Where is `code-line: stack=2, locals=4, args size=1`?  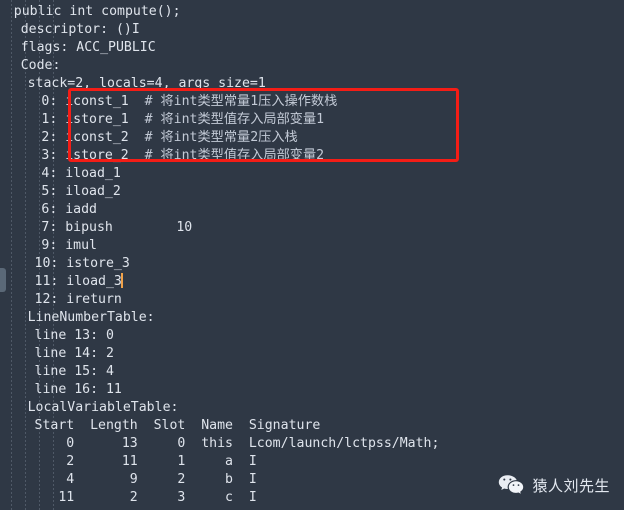 code-line: stack=2, locals=4, args size=1 is located at coordinates (312, 84).